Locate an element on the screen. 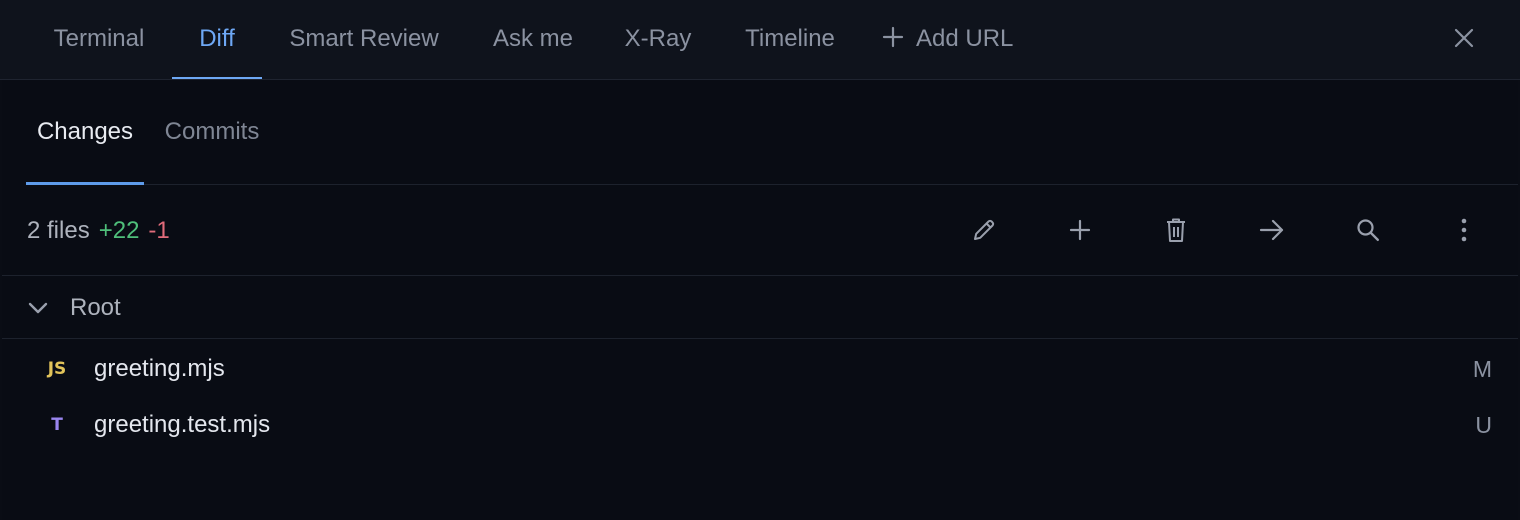 Image resolution: width=1520 pixels, height=520 pixels. tab-x-ray: X-Ray is located at coordinates (658, 39).